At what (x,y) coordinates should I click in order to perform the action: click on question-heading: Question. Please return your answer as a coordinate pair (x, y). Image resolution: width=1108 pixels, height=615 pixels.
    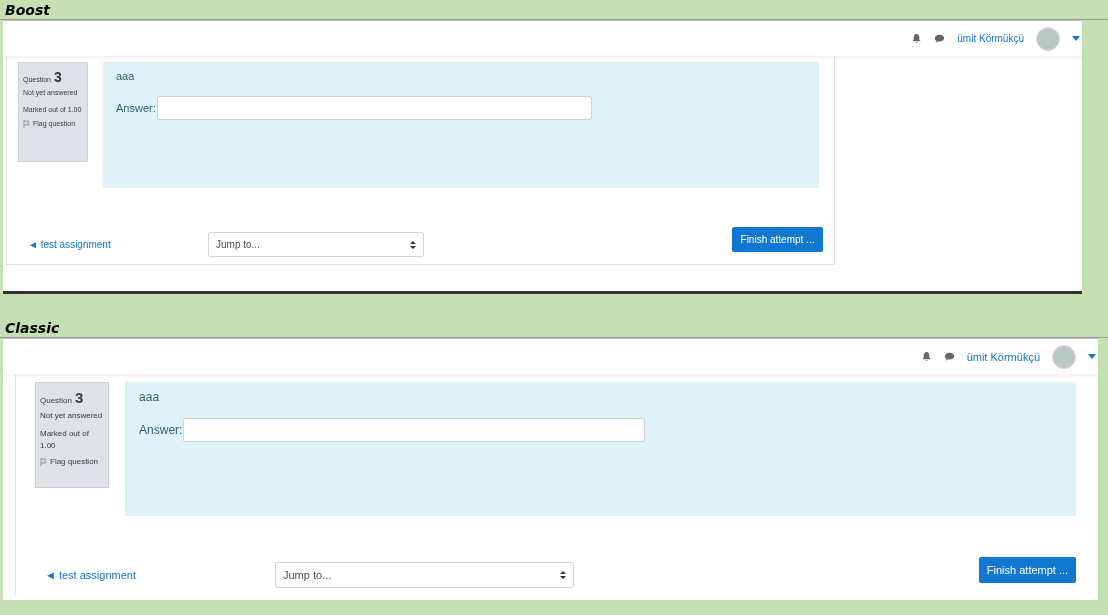
    Looking at the image, I should click on (56, 401).